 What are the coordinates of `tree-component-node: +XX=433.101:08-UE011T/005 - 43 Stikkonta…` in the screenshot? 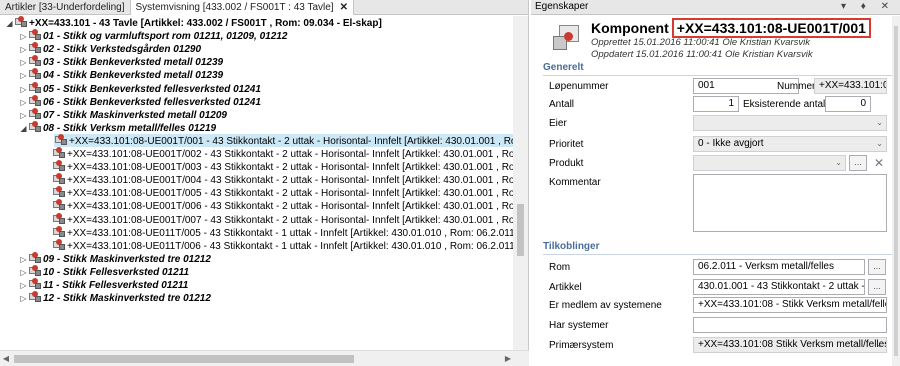 It's located at (257, 232).